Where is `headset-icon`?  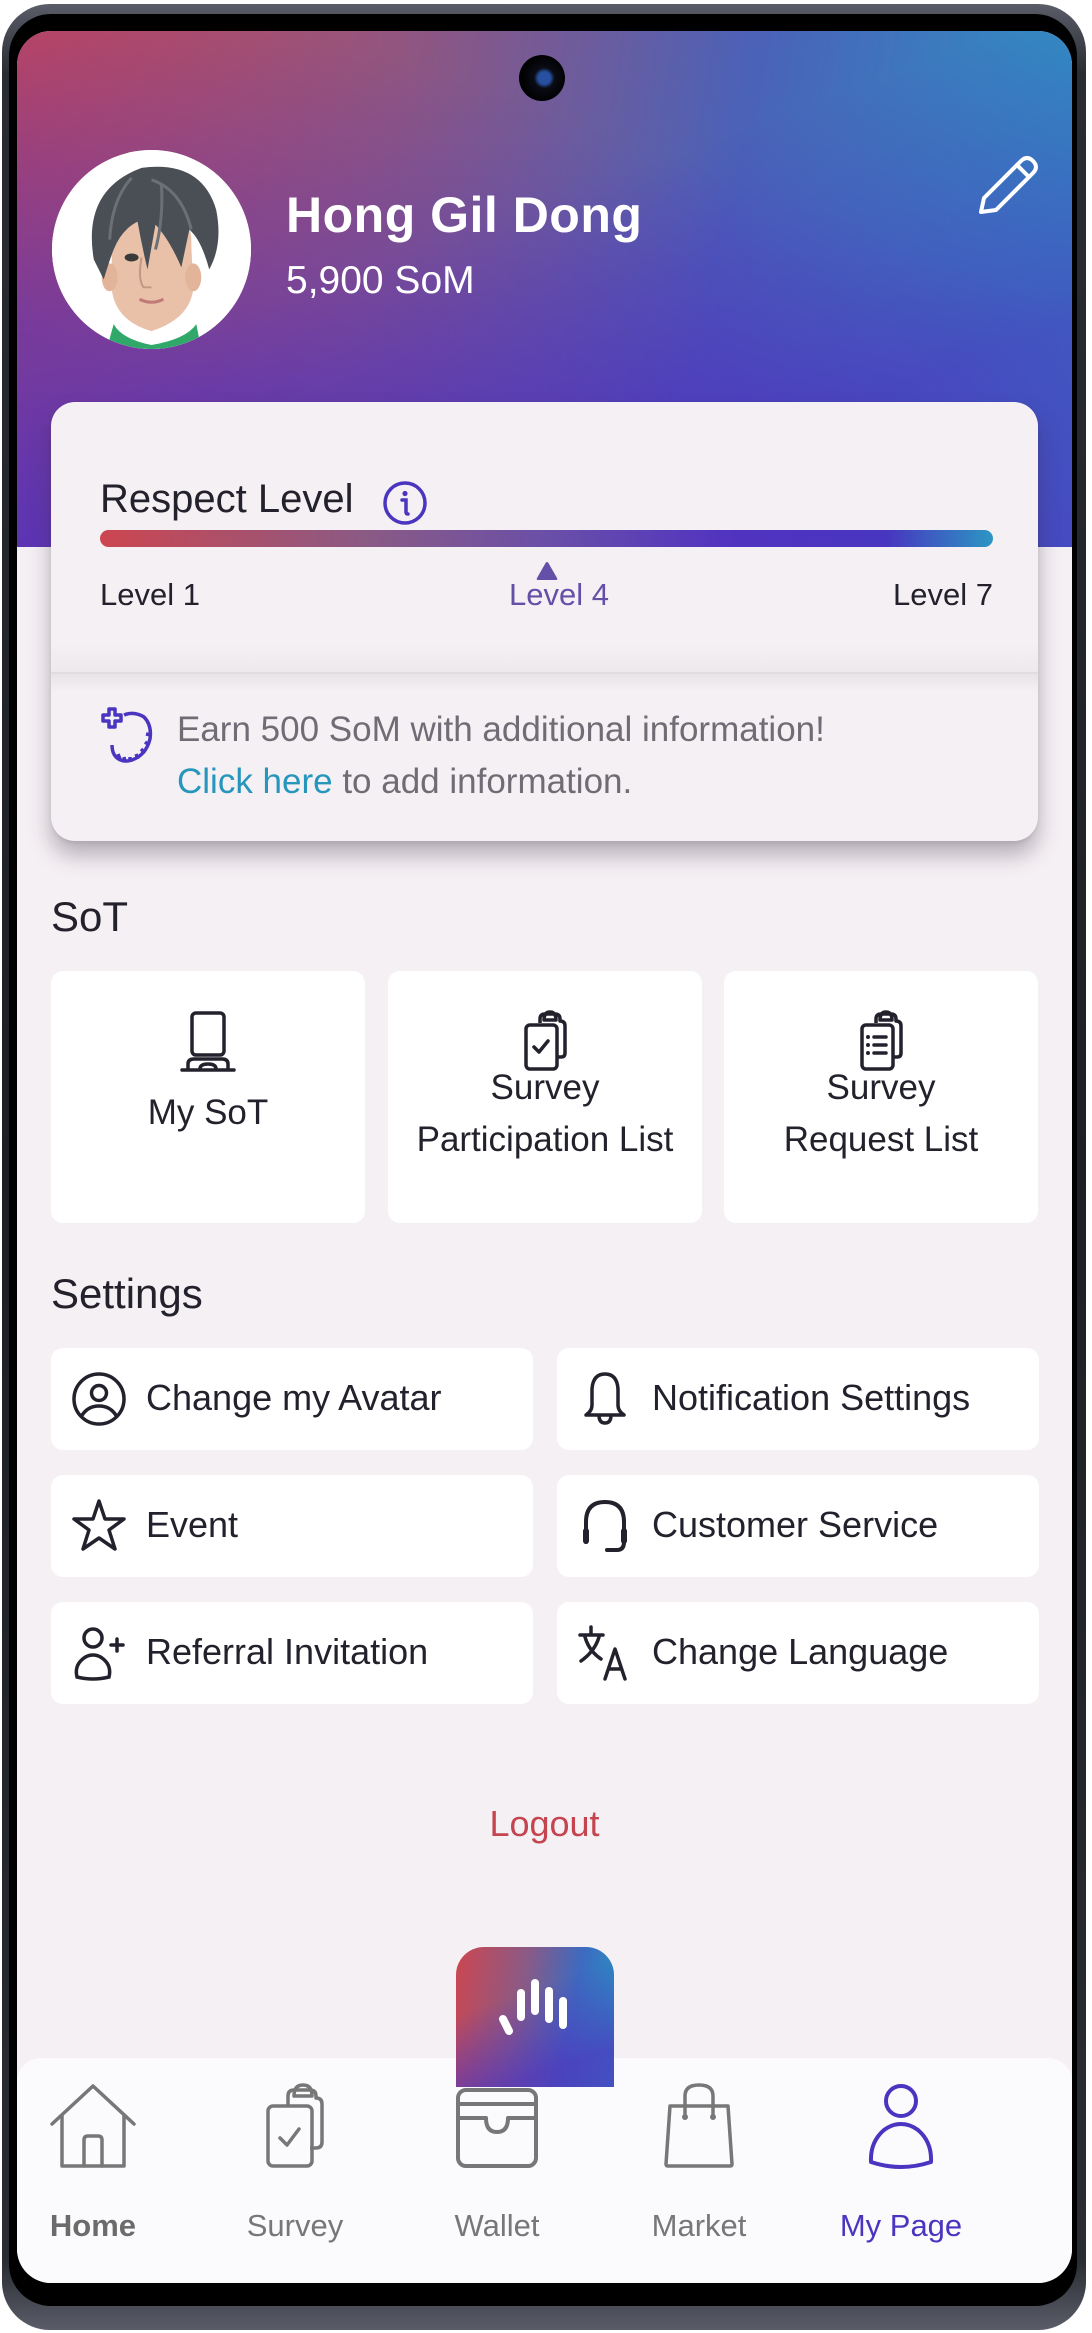 headset-icon is located at coordinates (605, 1526).